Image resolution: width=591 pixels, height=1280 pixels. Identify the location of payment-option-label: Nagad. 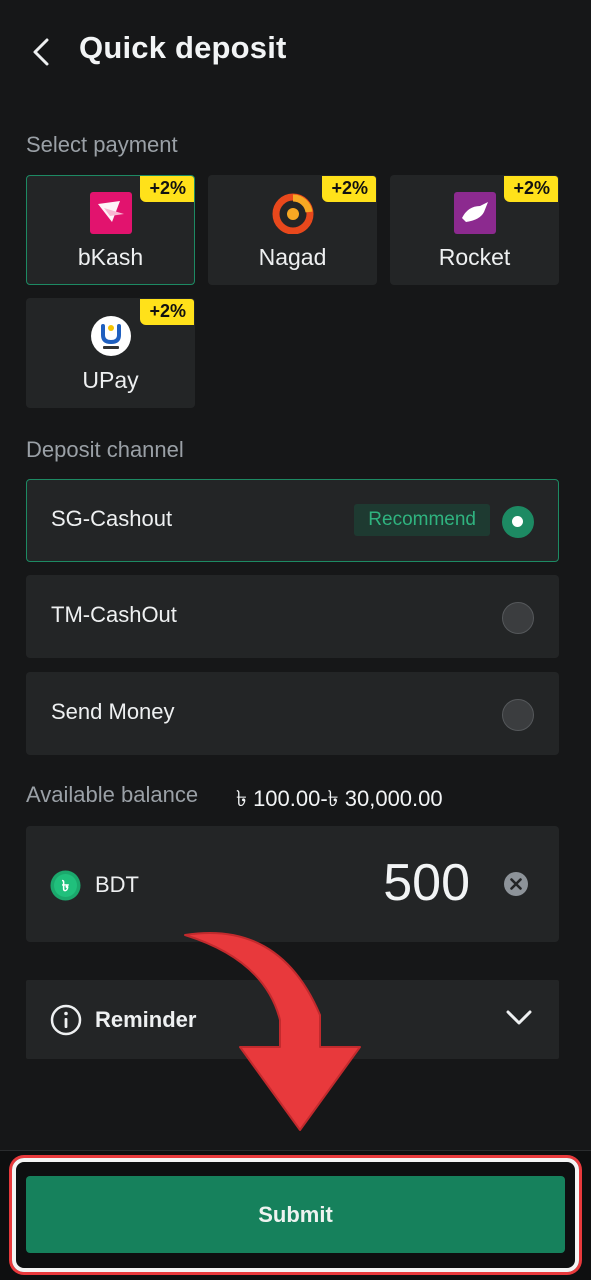
(292, 257).